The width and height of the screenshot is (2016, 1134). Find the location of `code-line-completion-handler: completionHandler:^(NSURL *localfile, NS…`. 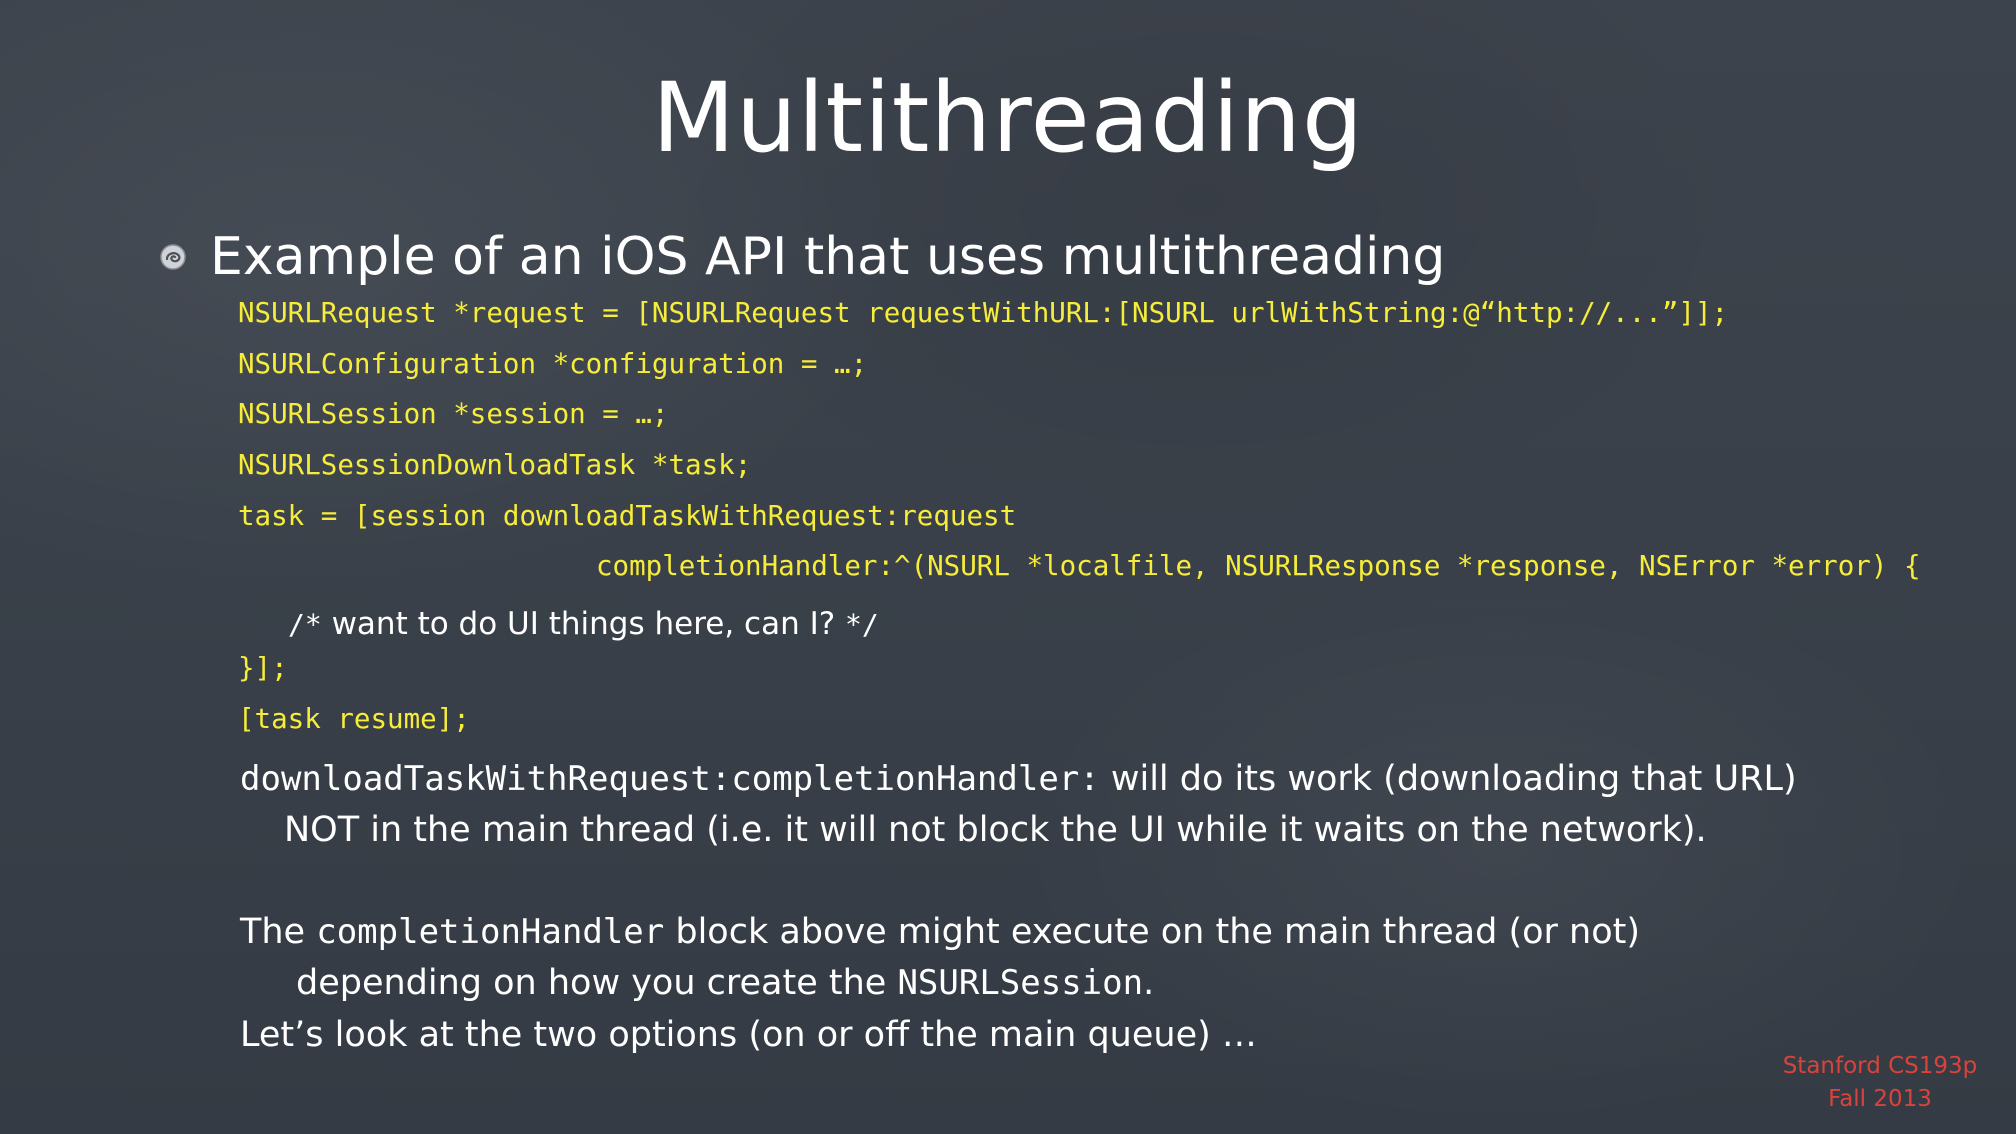

code-line-completion-handler: completionHandler:^(NSURL *localfile, NS… is located at coordinates (1258, 566).